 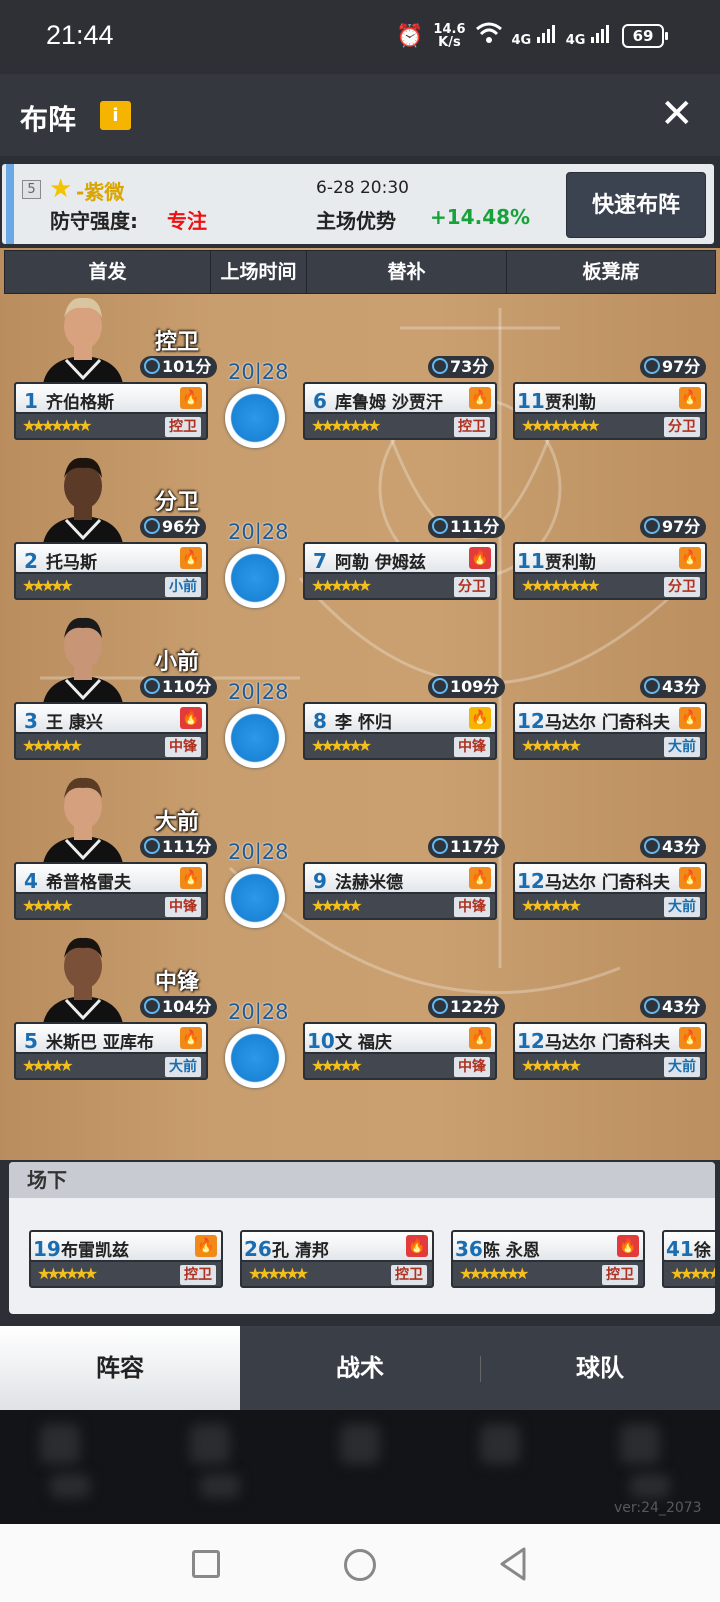 I want to click on starter-card: 4 希普格雷夫 🔥 ★★★★★ 中锋, so click(x=111, y=892).